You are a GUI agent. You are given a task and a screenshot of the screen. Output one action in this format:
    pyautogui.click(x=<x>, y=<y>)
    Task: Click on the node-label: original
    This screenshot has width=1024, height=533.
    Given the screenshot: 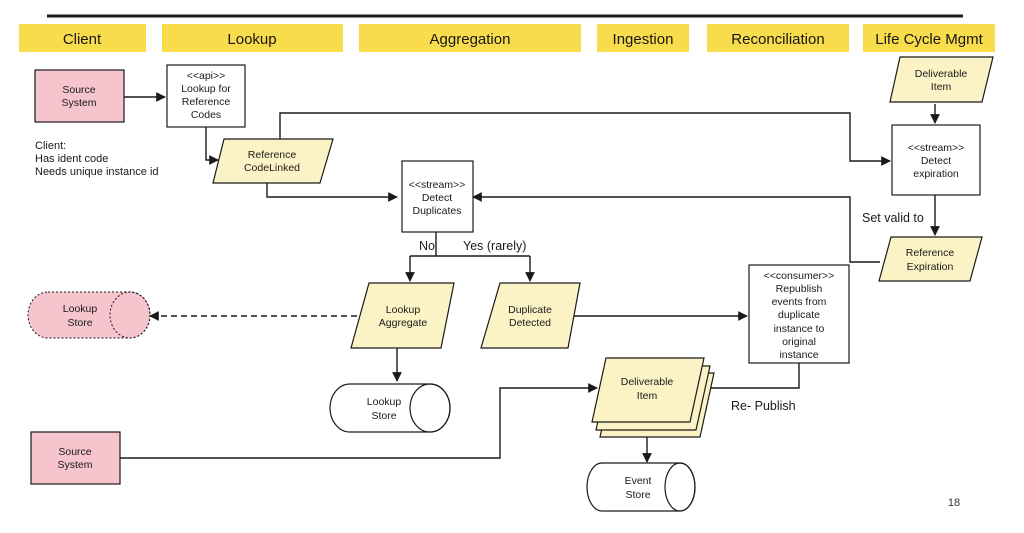 What is the action you would take?
    pyautogui.click(x=799, y=342)
    